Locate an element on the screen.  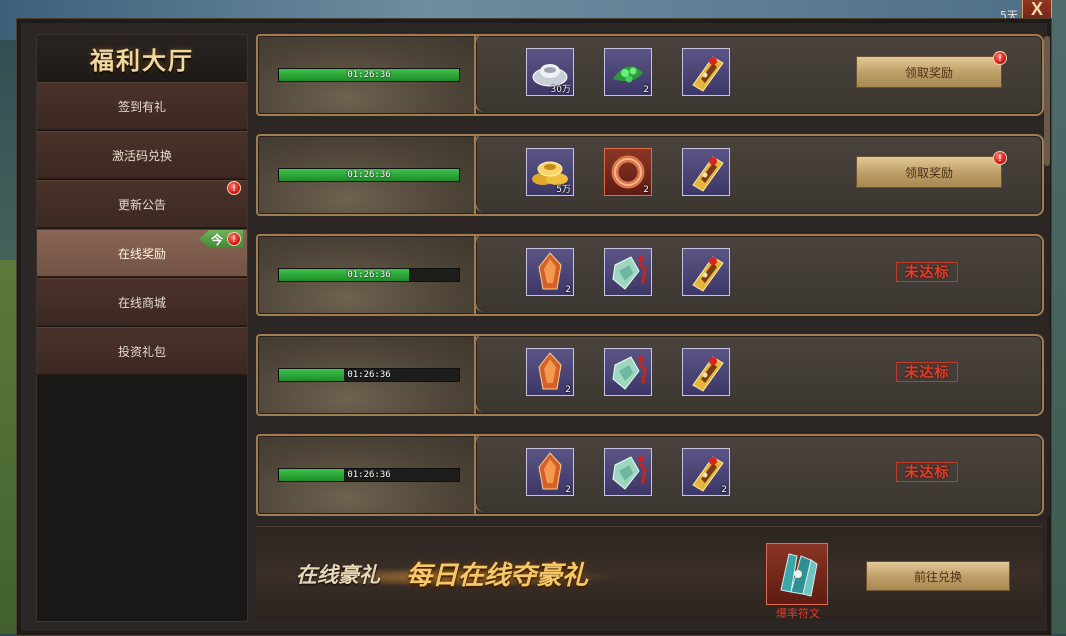
exchange-item-label: 爆率符文 is located at coordinates (798, 613).